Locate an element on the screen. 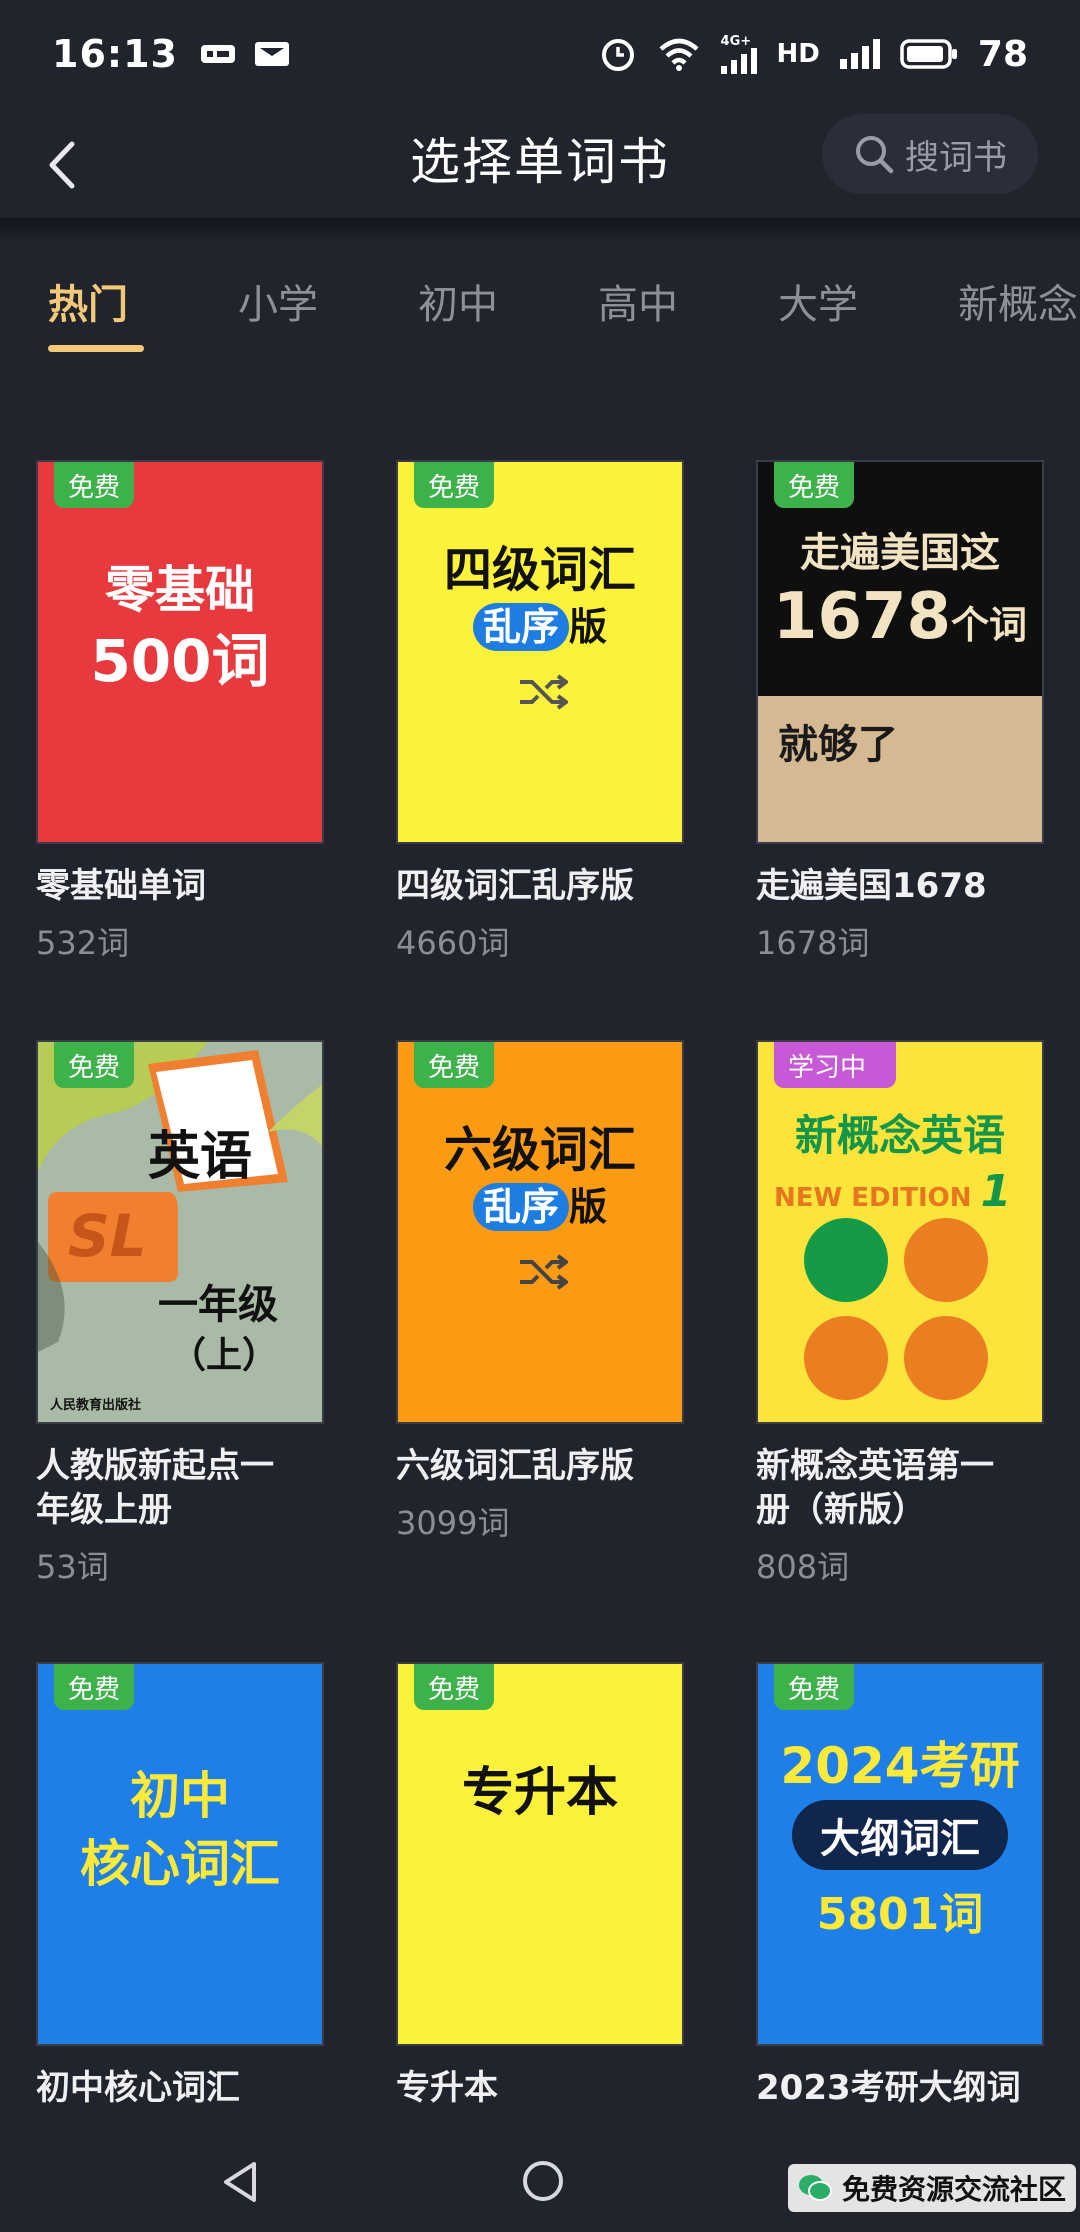 This screenshot has width=1080, height=2232. cover-title: 初中 is located at coordinates (180, 1796).